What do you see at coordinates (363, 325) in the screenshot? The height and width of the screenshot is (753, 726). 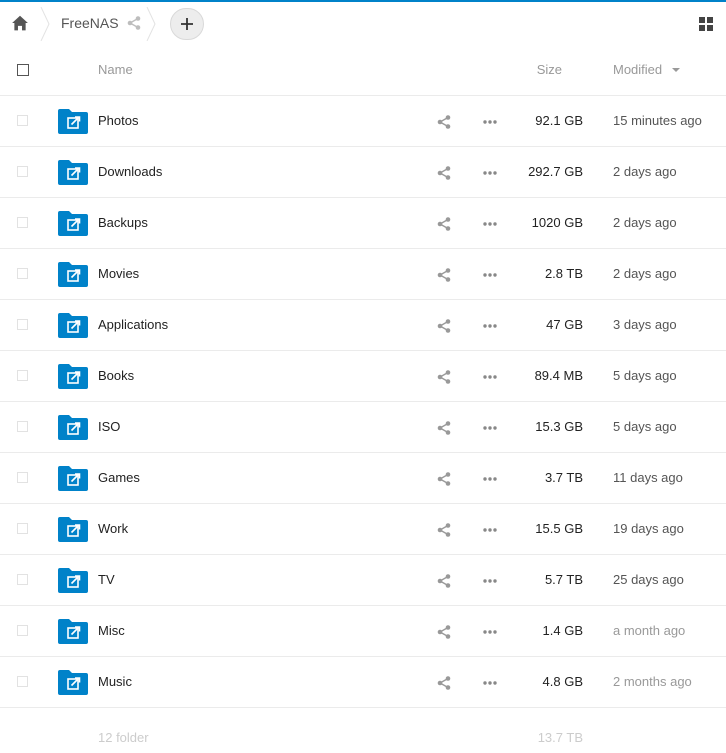 I see `table-row: Applications 47 GB 3 days ago` at bounding box center [363, 325].